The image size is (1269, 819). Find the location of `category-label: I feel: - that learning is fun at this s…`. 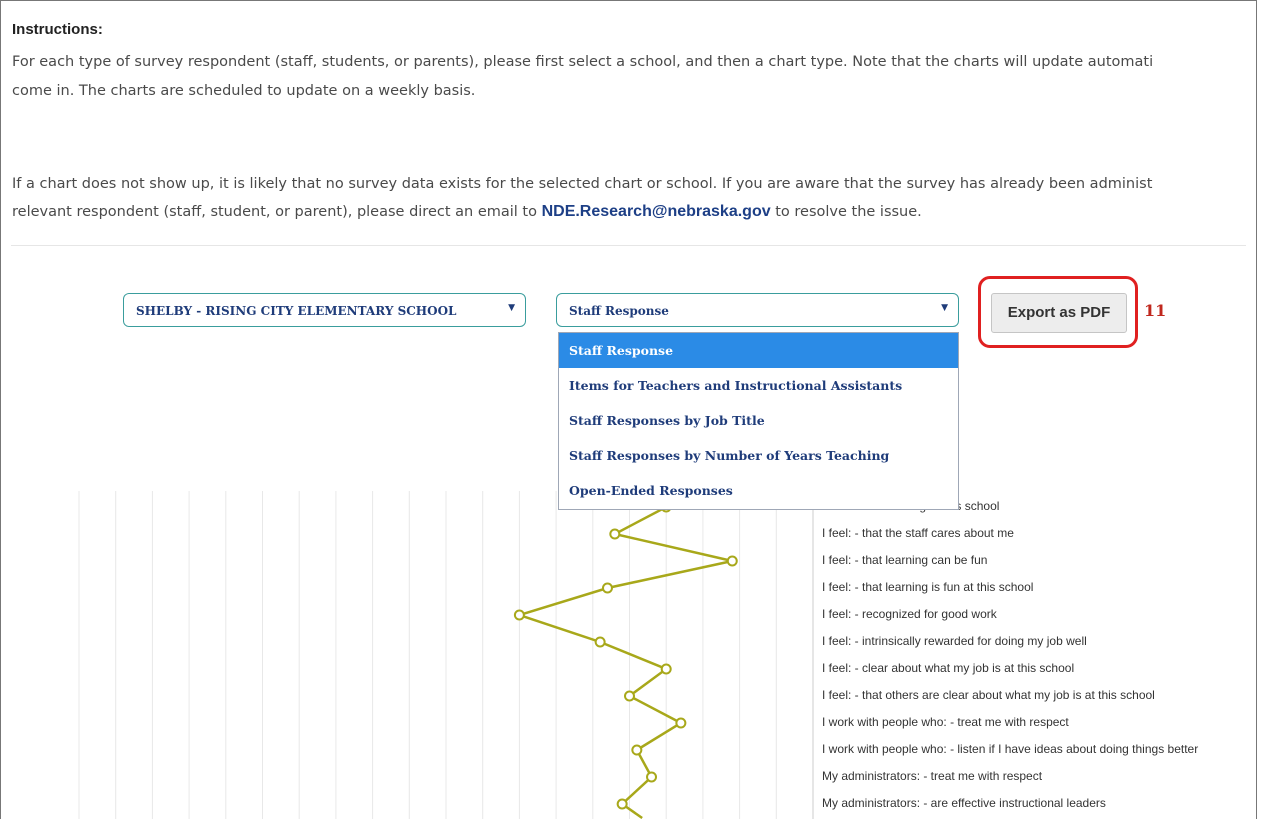

category-label: I feel: - that learning is fun at this s… is located at coordinates (928, 587).